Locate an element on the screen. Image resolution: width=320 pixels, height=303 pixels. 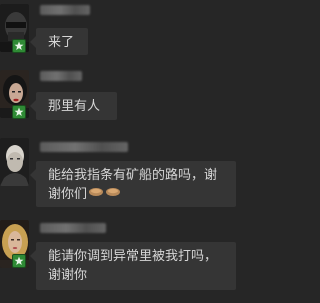
message-bubble: 那里有人 is located at coordinates (73, 106).